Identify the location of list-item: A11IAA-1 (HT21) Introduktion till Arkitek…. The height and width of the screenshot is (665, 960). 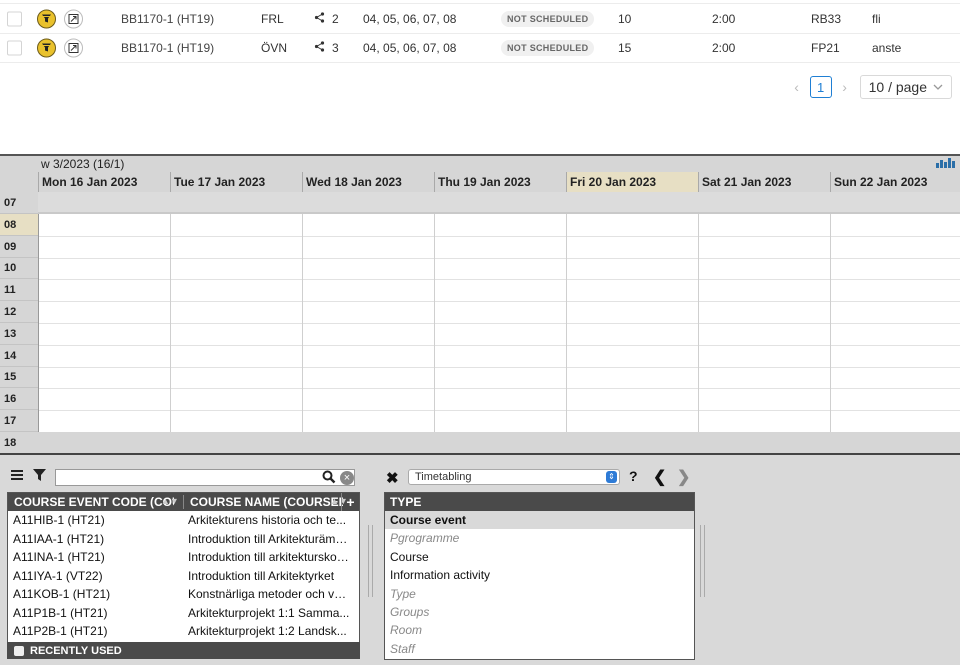
(183, 539).